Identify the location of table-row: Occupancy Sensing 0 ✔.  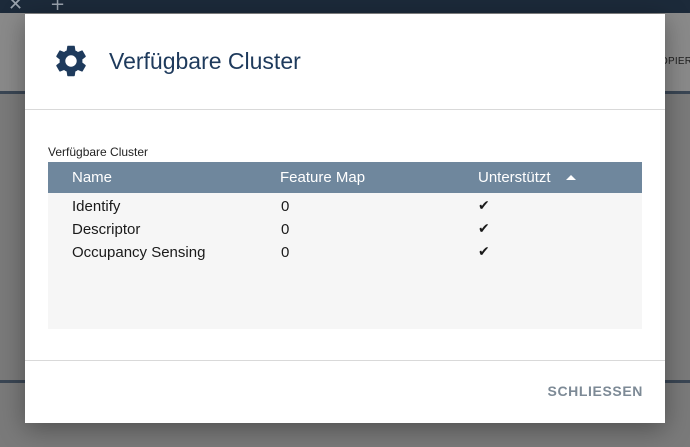
(345, 252).